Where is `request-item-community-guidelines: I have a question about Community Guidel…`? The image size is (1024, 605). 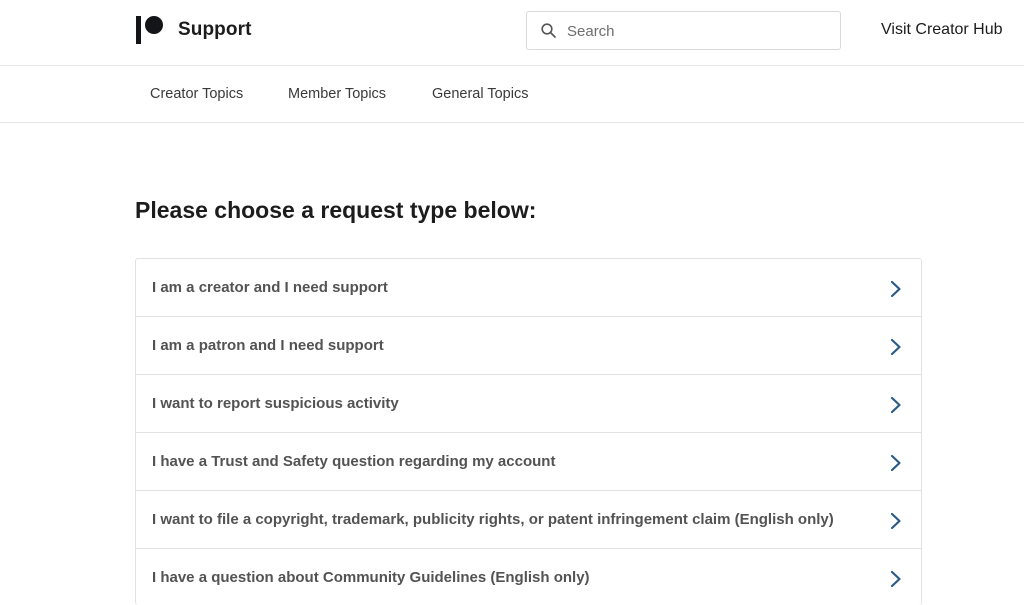
request-item-community-guidelines: I have a question about Community Guidel… is located at coordinates (528, 577).